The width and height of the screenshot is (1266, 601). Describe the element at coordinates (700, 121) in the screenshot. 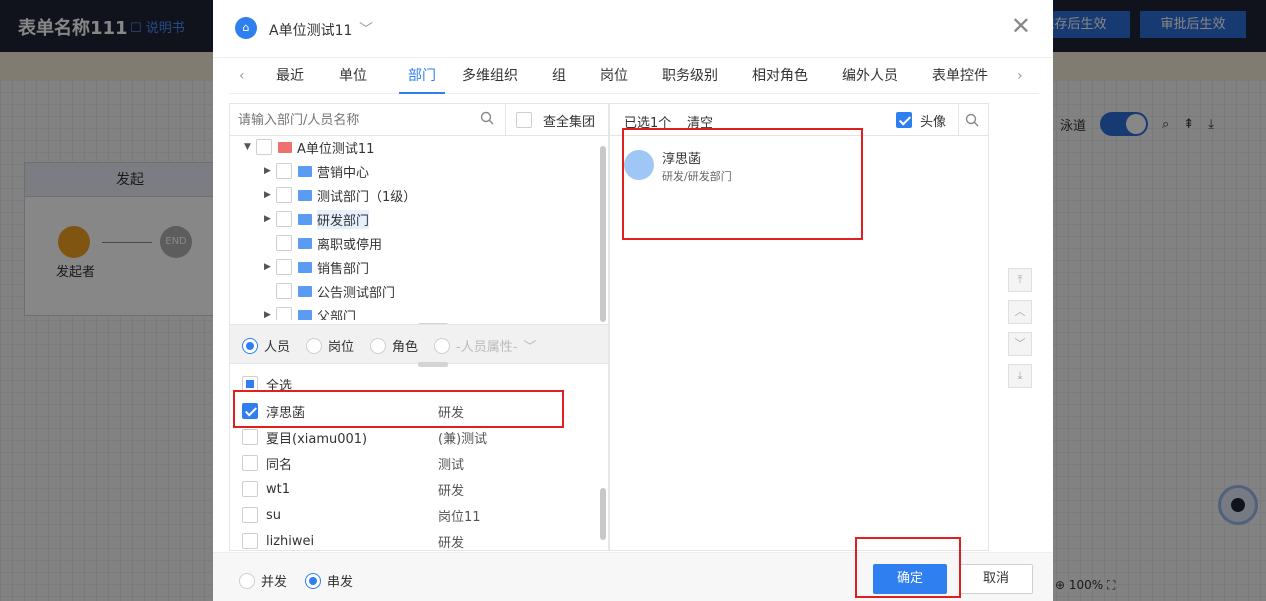

I see `clear-link: 清空` at that location.